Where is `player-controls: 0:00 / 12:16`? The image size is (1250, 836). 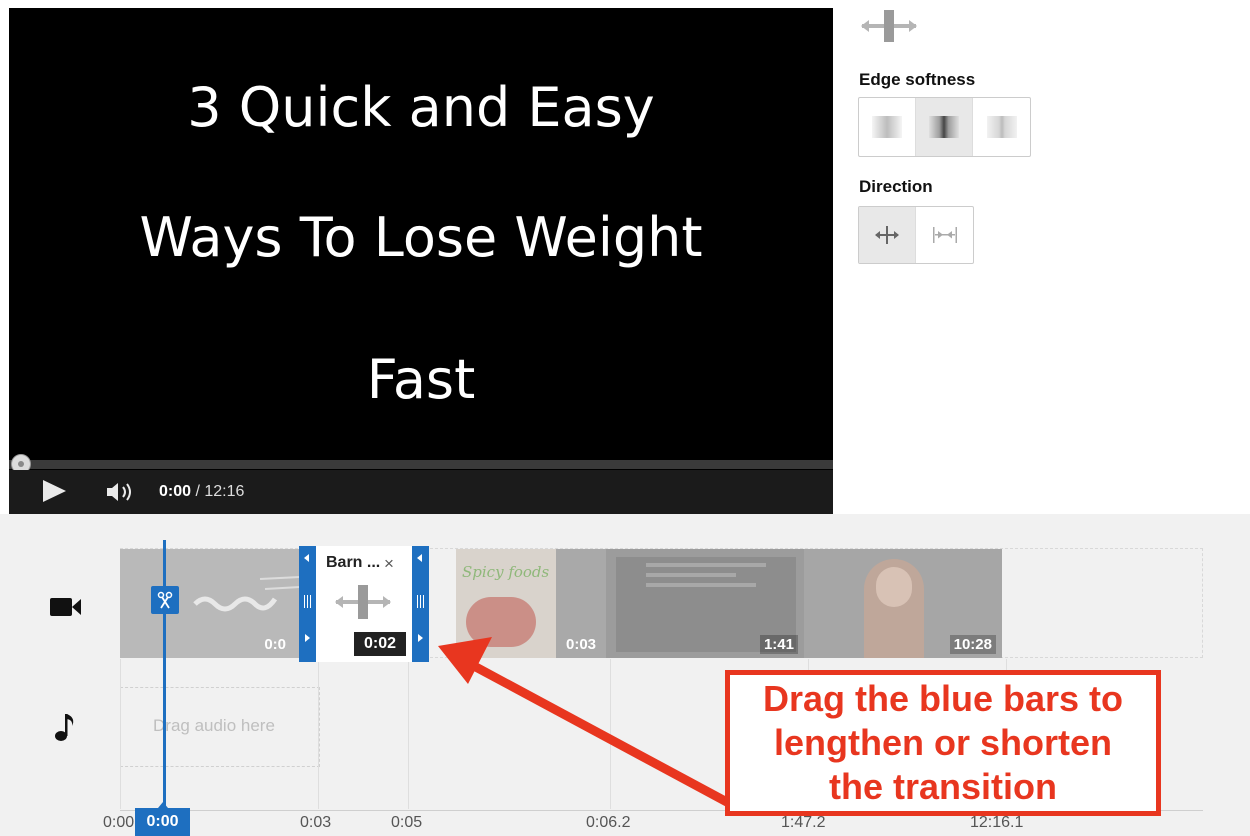
player-controls: 0:00 / 12:16 is located at coordinates (421, 492).